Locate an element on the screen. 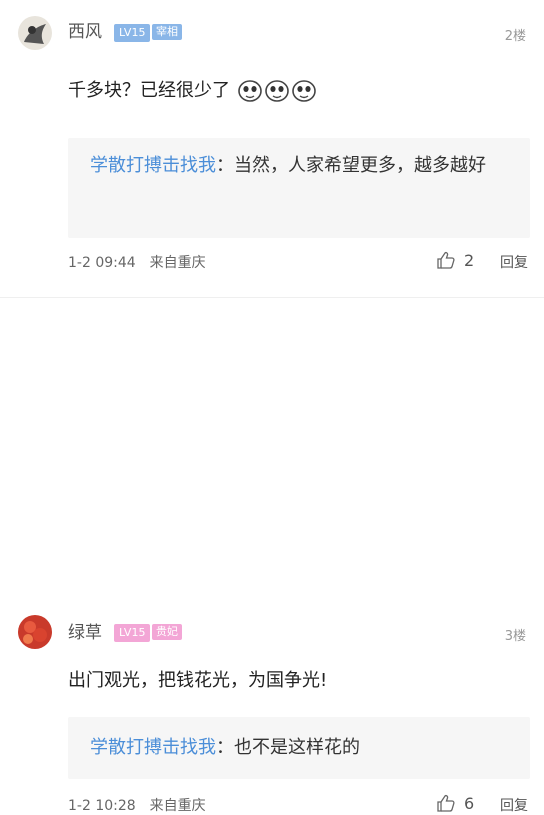 Image resolution: width=544 pixels, height=815 pixels. like-button: 6 is located at coordinates (455, 803).